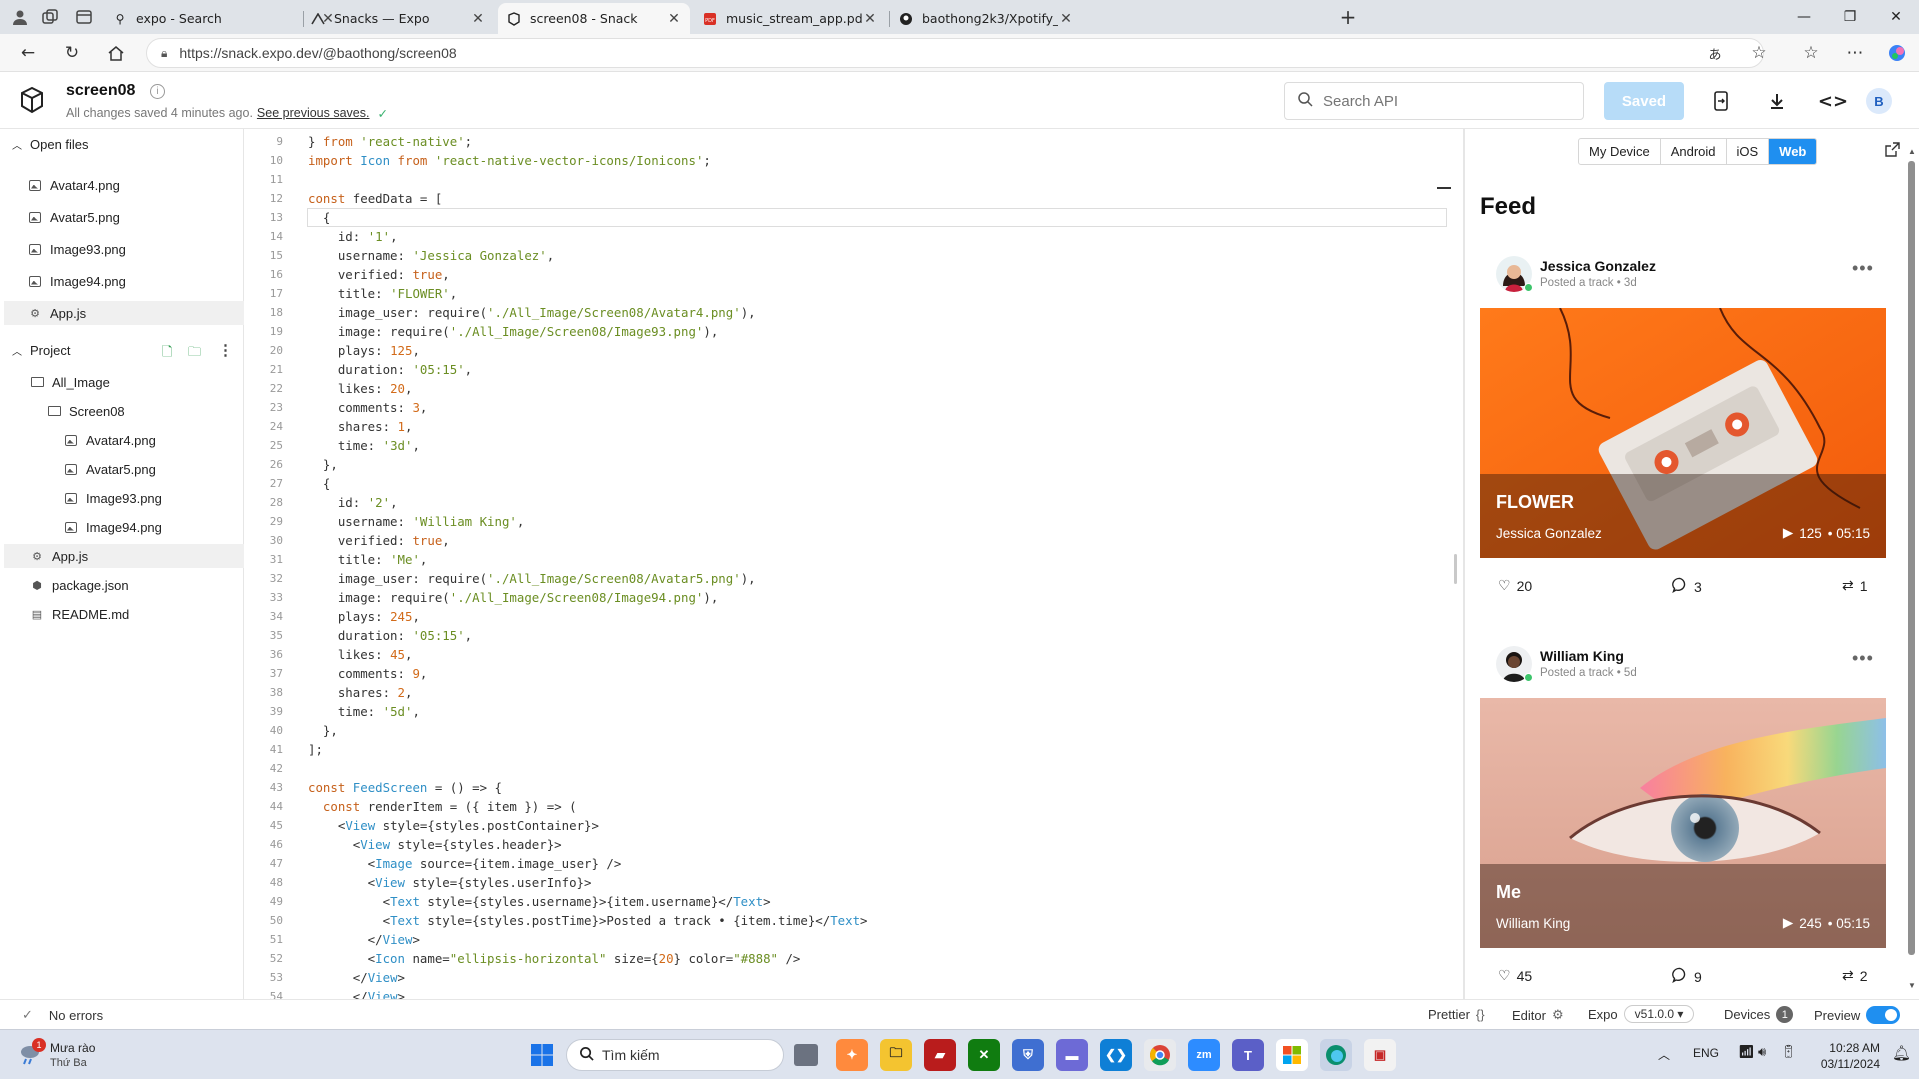  Describe the element at coordinates (1515, 975) in the screenshot. I see `like-button: ♡ 45` at that location.